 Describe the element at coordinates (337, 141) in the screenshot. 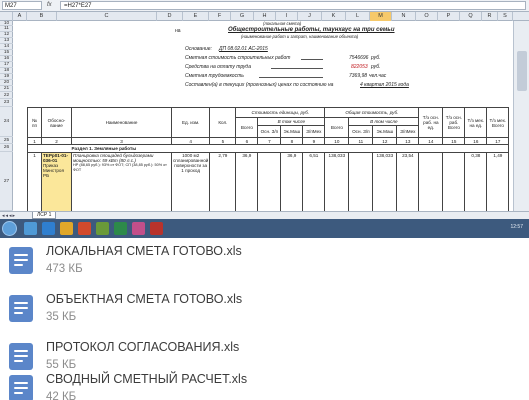

I see `index-cell: 10` at that location.